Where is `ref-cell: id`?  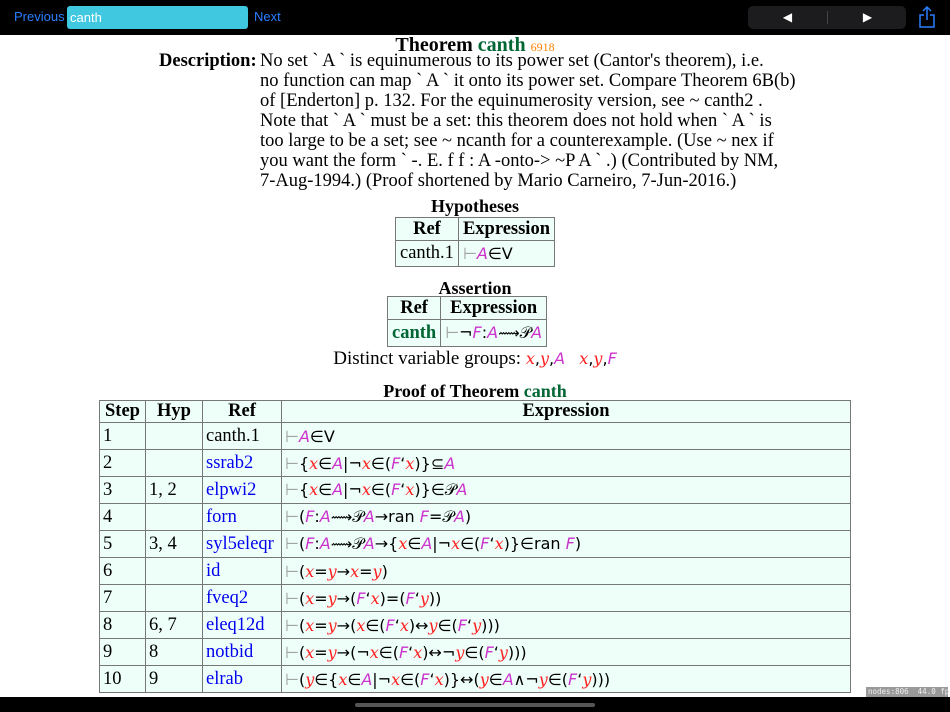
ref-cell: id is located at coordinates (242, 571).